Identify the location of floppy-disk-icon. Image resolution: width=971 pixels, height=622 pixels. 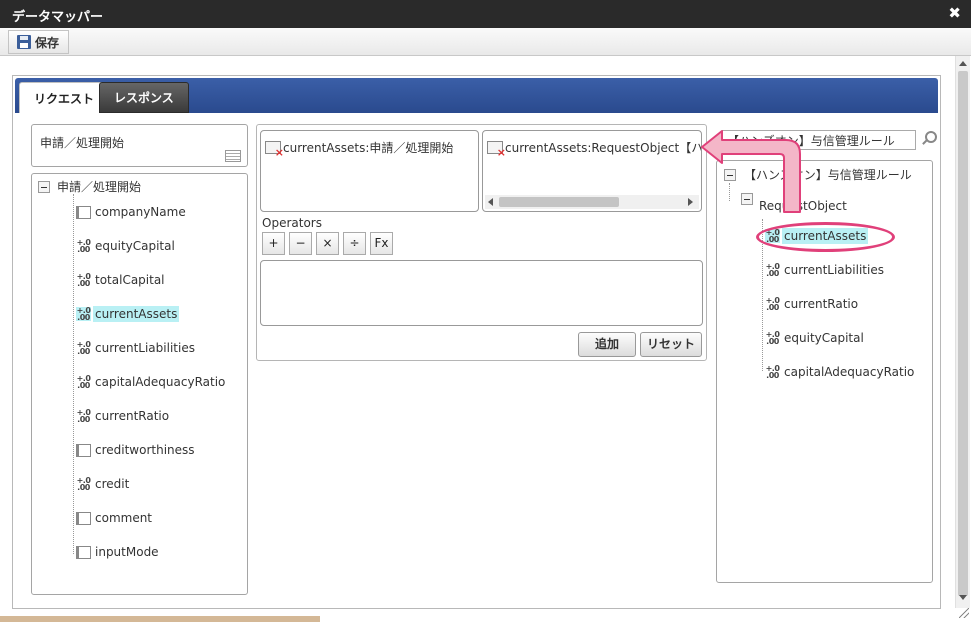
(24, 42).